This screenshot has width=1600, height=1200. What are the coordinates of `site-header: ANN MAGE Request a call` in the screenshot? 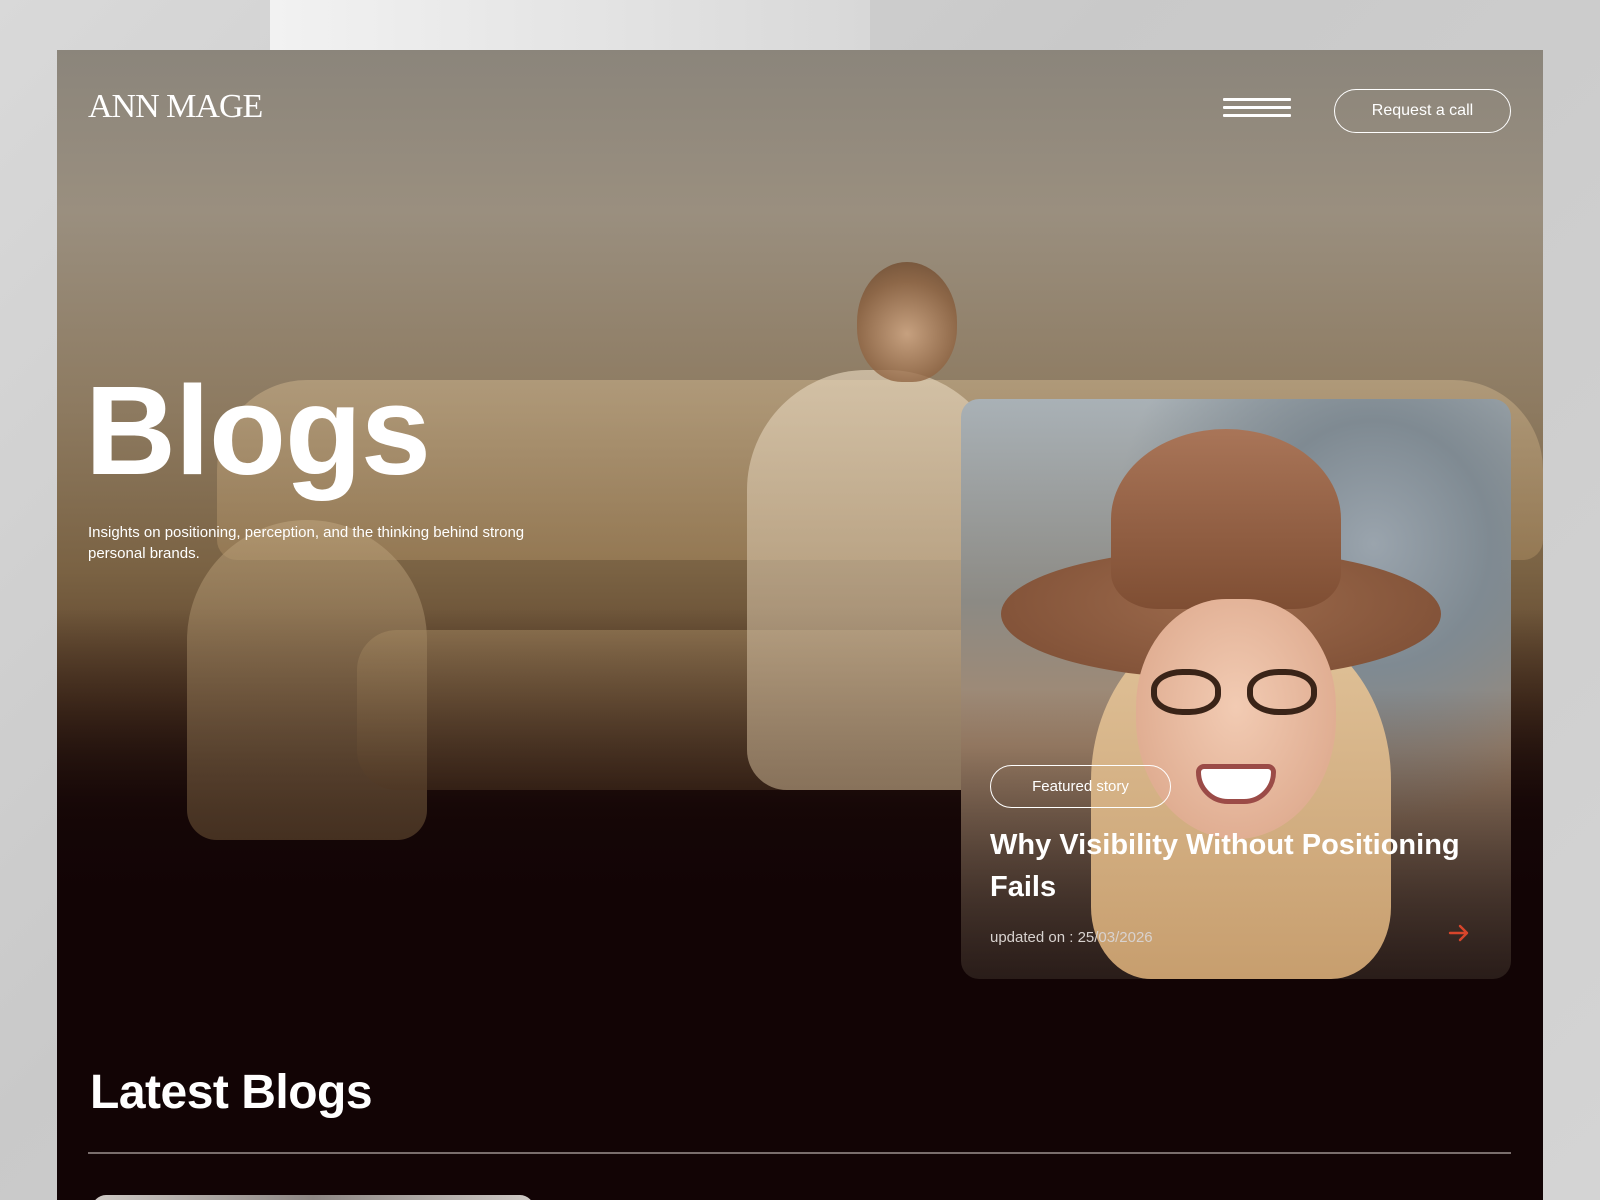 It's located at (800, 110).